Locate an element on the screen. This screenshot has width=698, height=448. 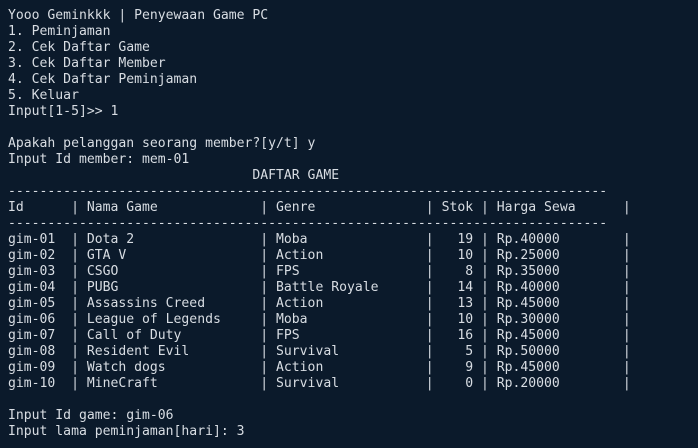
menu-item-keluar: 5. Keluar is located at coordinates (43, 95).